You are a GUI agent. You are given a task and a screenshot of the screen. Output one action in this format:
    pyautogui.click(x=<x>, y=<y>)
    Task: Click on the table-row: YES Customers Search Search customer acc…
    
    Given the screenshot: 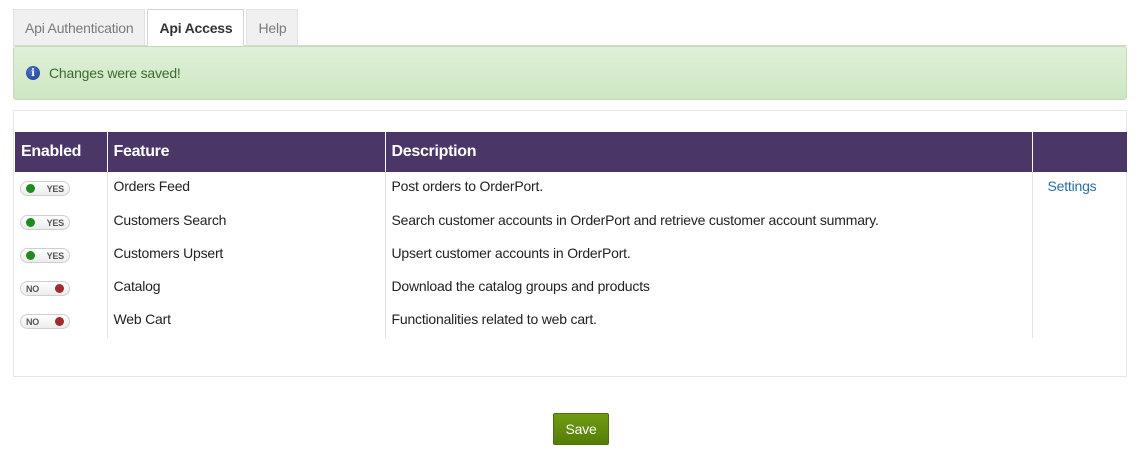 What is the action you would take?
    pyautogui.click(x=571, y=222)
    